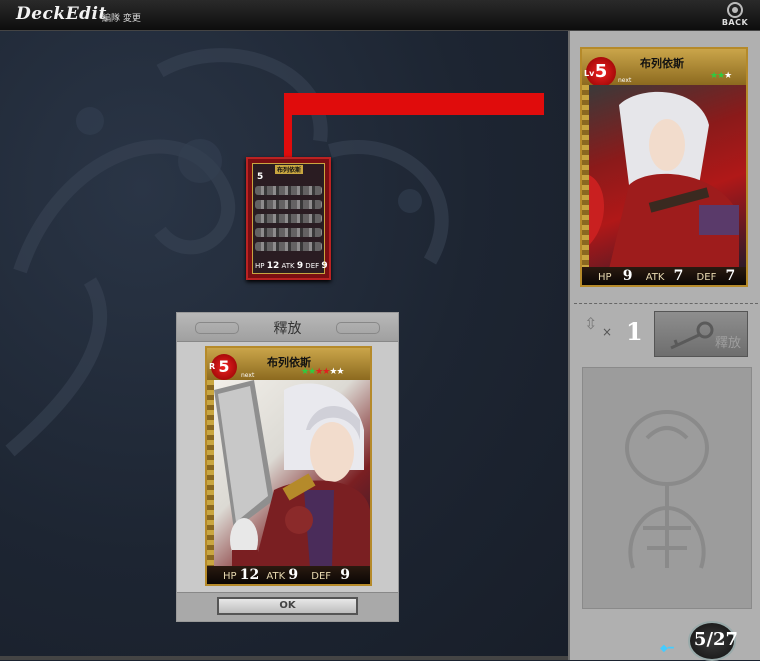 The height and width of the screenshot is (661, 760). Describe the element at coordinates (121, 19) in the screenshot. I see `screen-subtitle: 編隊 変更` at that location.